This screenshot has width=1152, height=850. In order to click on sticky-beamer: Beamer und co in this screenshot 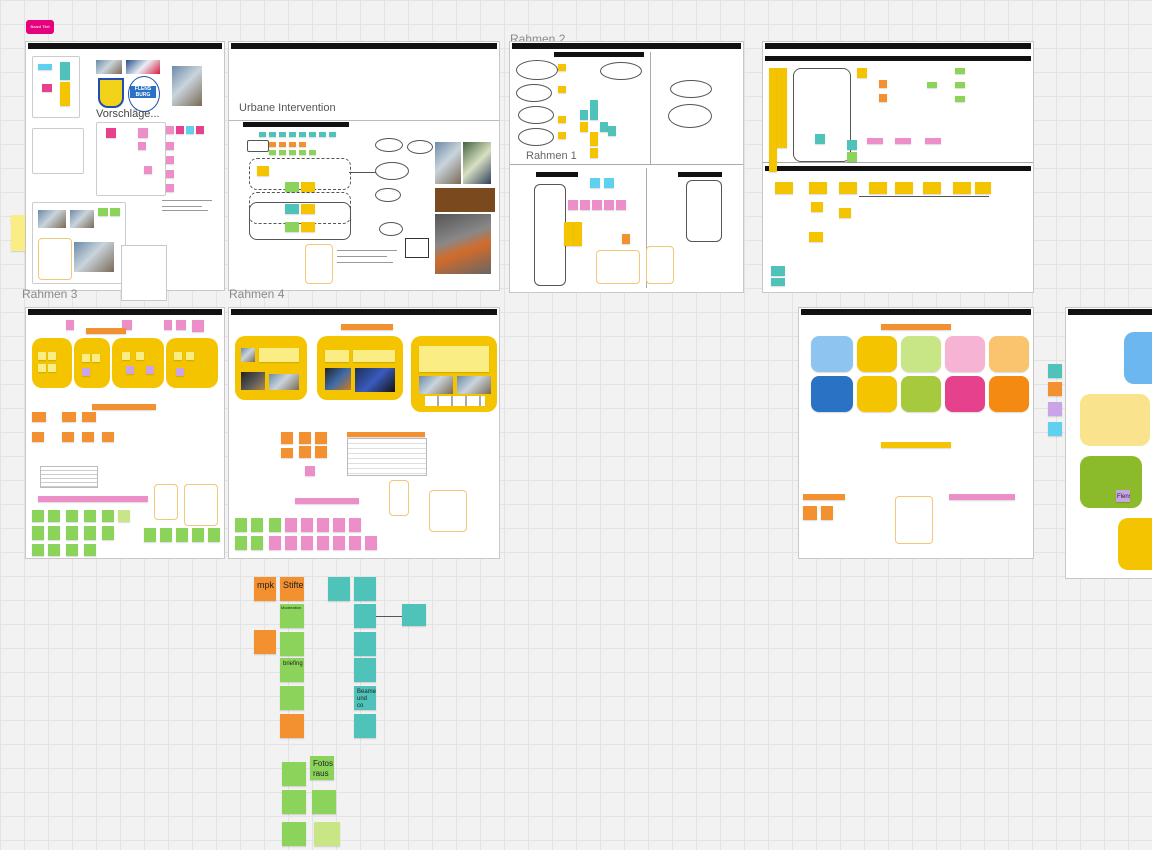, I will do `click(365, 698)`.